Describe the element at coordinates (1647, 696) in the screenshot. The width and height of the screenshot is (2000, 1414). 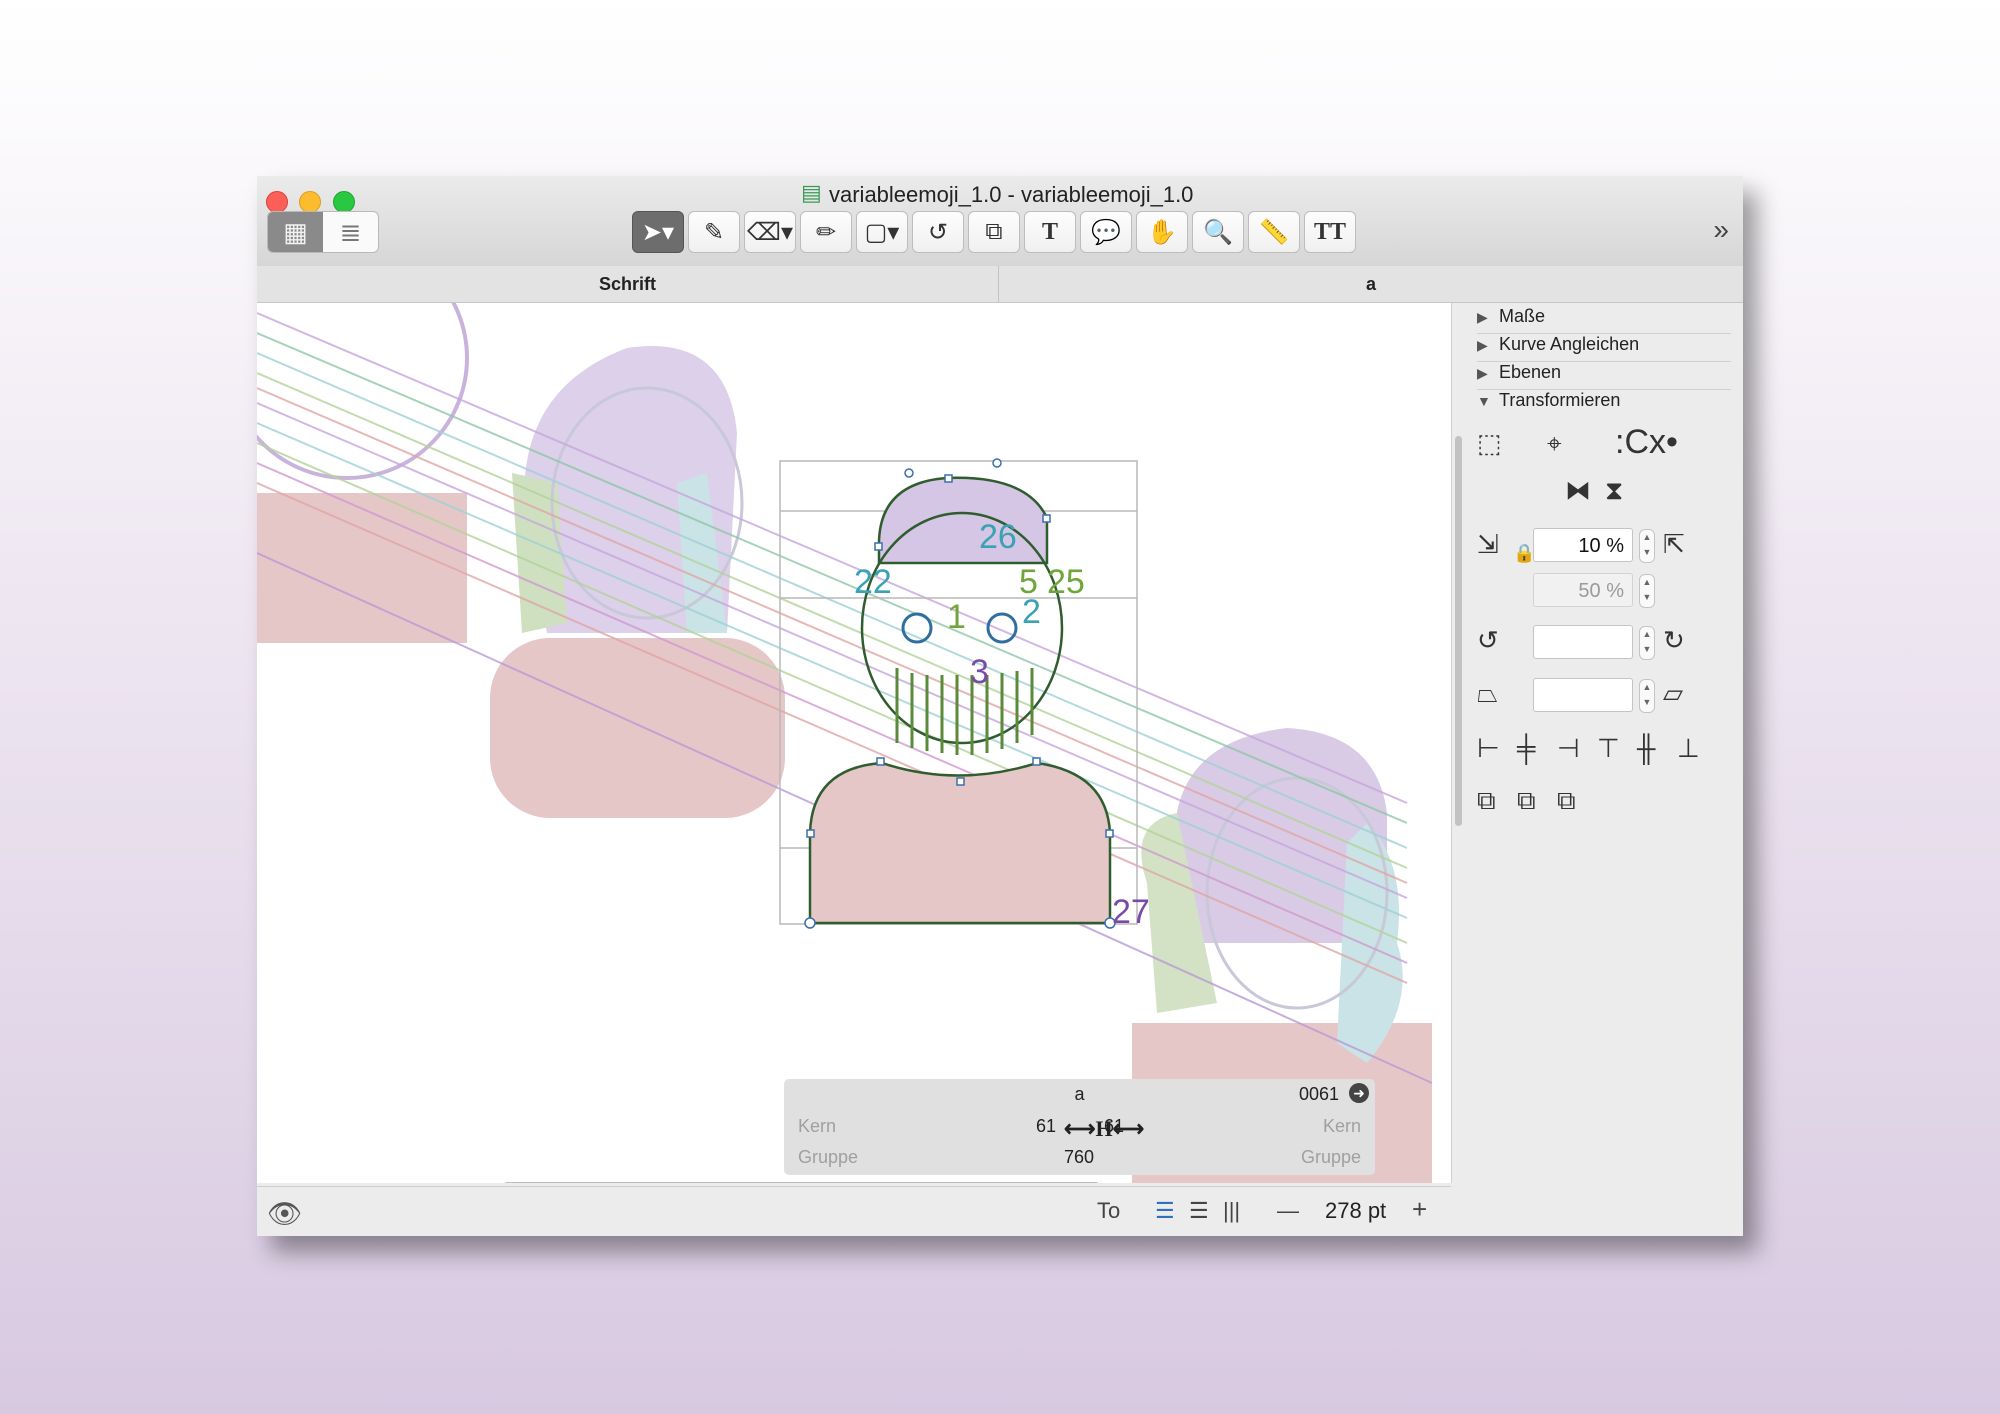
I see `slant-stepper: ▲ ▼` at that location.